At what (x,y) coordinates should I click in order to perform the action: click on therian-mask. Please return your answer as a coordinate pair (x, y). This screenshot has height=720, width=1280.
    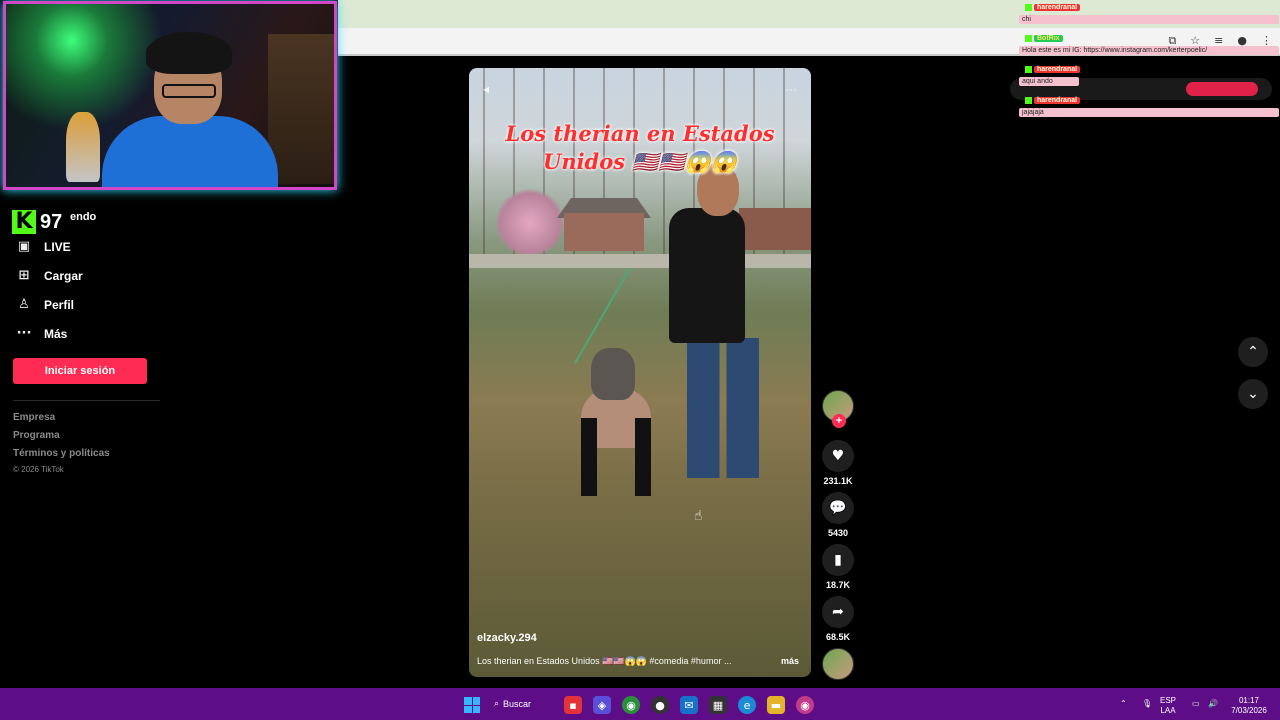
    Looking at the image, I should click on (613, 374).